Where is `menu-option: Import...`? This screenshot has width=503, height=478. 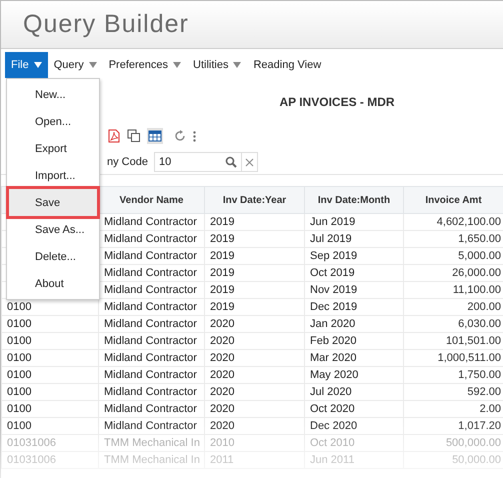
menu-option: Import... is located at coordinates (53, 175).